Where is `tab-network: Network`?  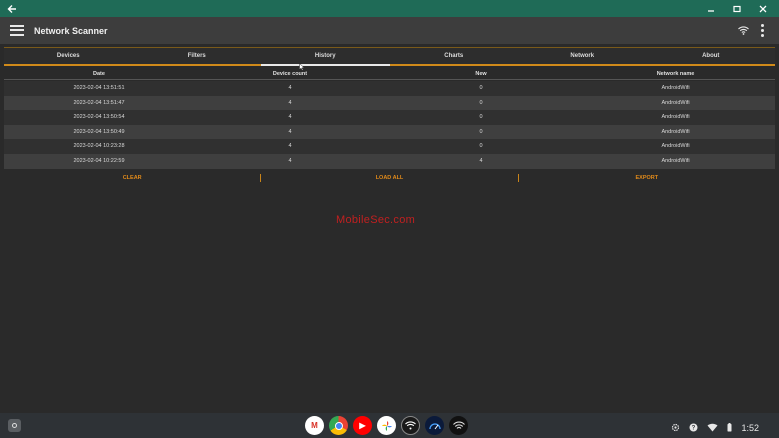
tab-network: Network is located at coordinates (582, 56).